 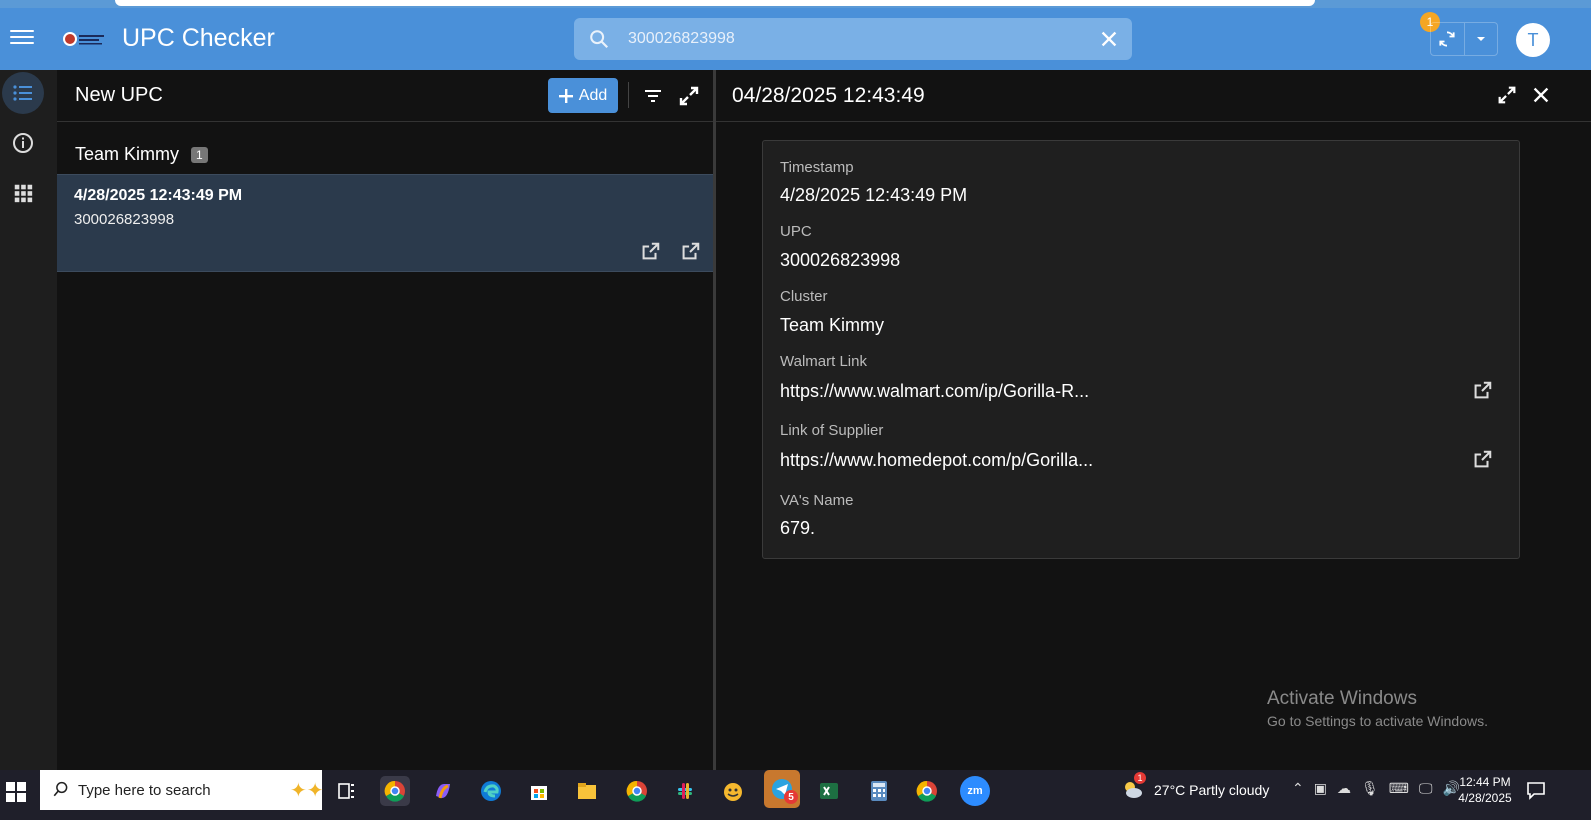 What do you see at coordinates (1426, 788) in the screenshot?
I see `network-icon: 🖵` at bounding box center [1426, 788].